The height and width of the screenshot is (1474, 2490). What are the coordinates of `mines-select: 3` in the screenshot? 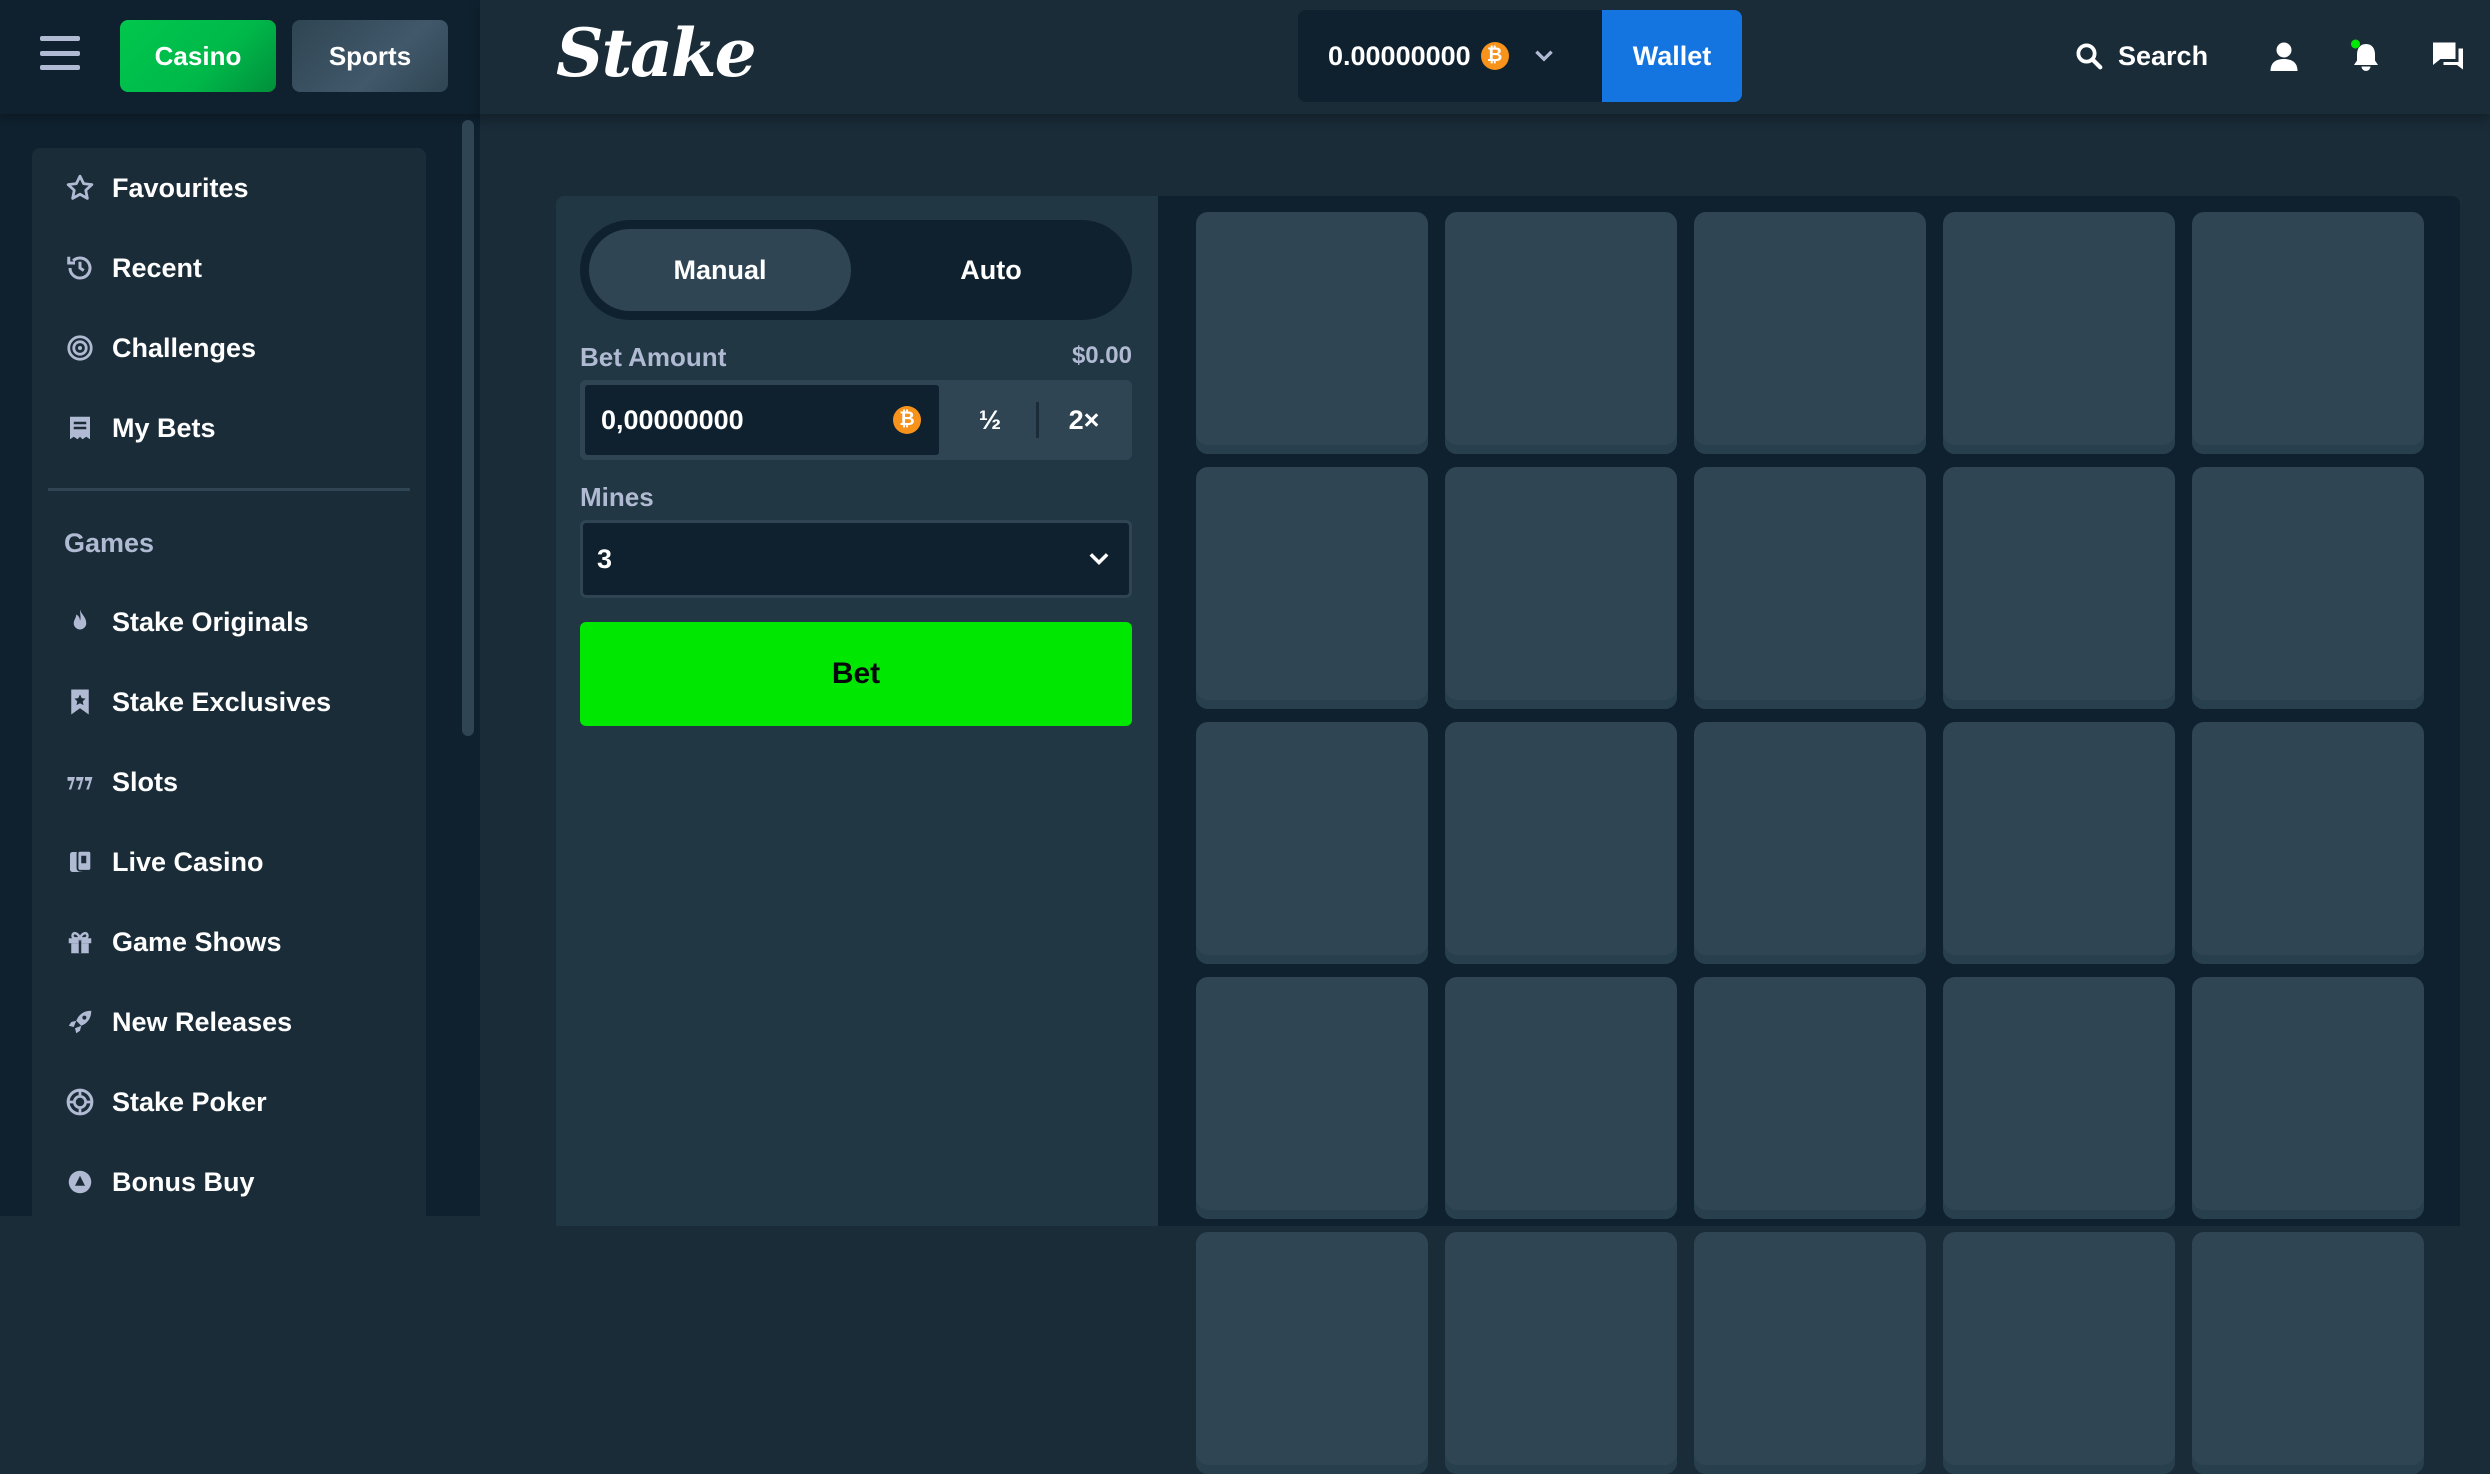 It's located at (856, 559).